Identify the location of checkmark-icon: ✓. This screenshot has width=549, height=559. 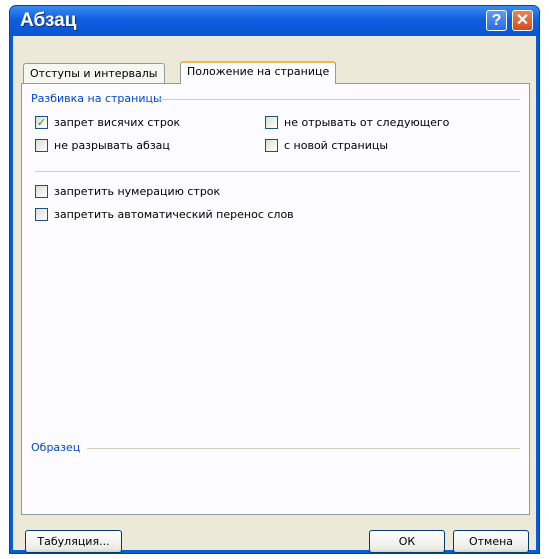
(41, 122).